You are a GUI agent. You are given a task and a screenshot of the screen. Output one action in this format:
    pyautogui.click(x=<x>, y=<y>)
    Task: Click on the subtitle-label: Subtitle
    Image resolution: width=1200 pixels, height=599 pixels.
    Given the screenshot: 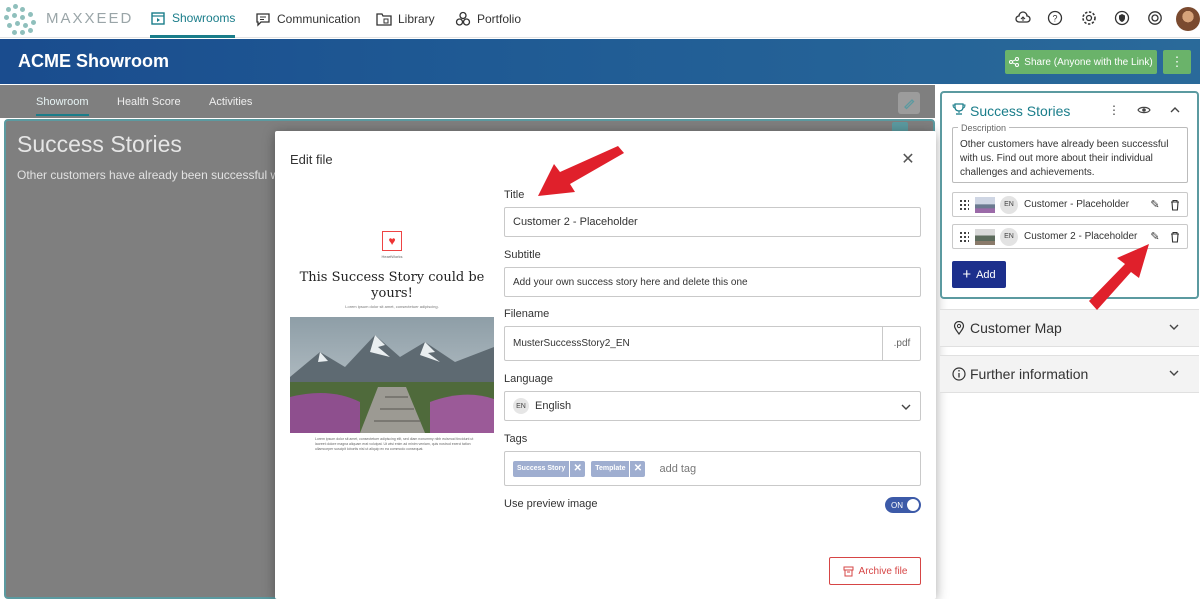 What is the action you would take?
    pyautogui.click(x=522, y=255)
    